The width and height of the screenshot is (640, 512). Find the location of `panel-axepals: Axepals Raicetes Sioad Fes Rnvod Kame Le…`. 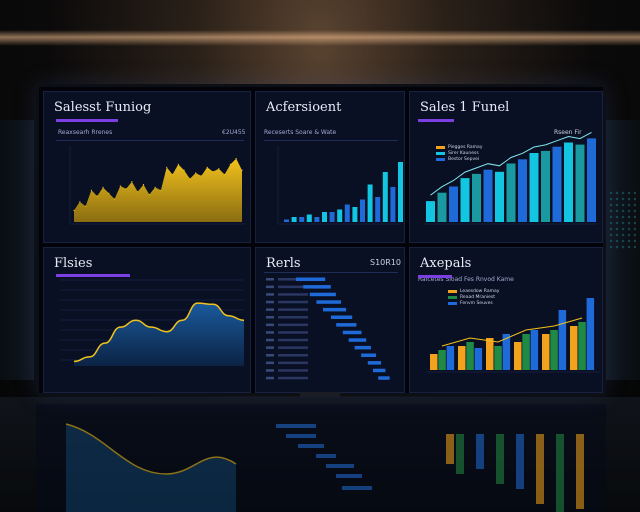

panel-axepals: Axepals Raicetes Sioad Fes Rnvod Kame Le… is located at coordinates (506, 320).